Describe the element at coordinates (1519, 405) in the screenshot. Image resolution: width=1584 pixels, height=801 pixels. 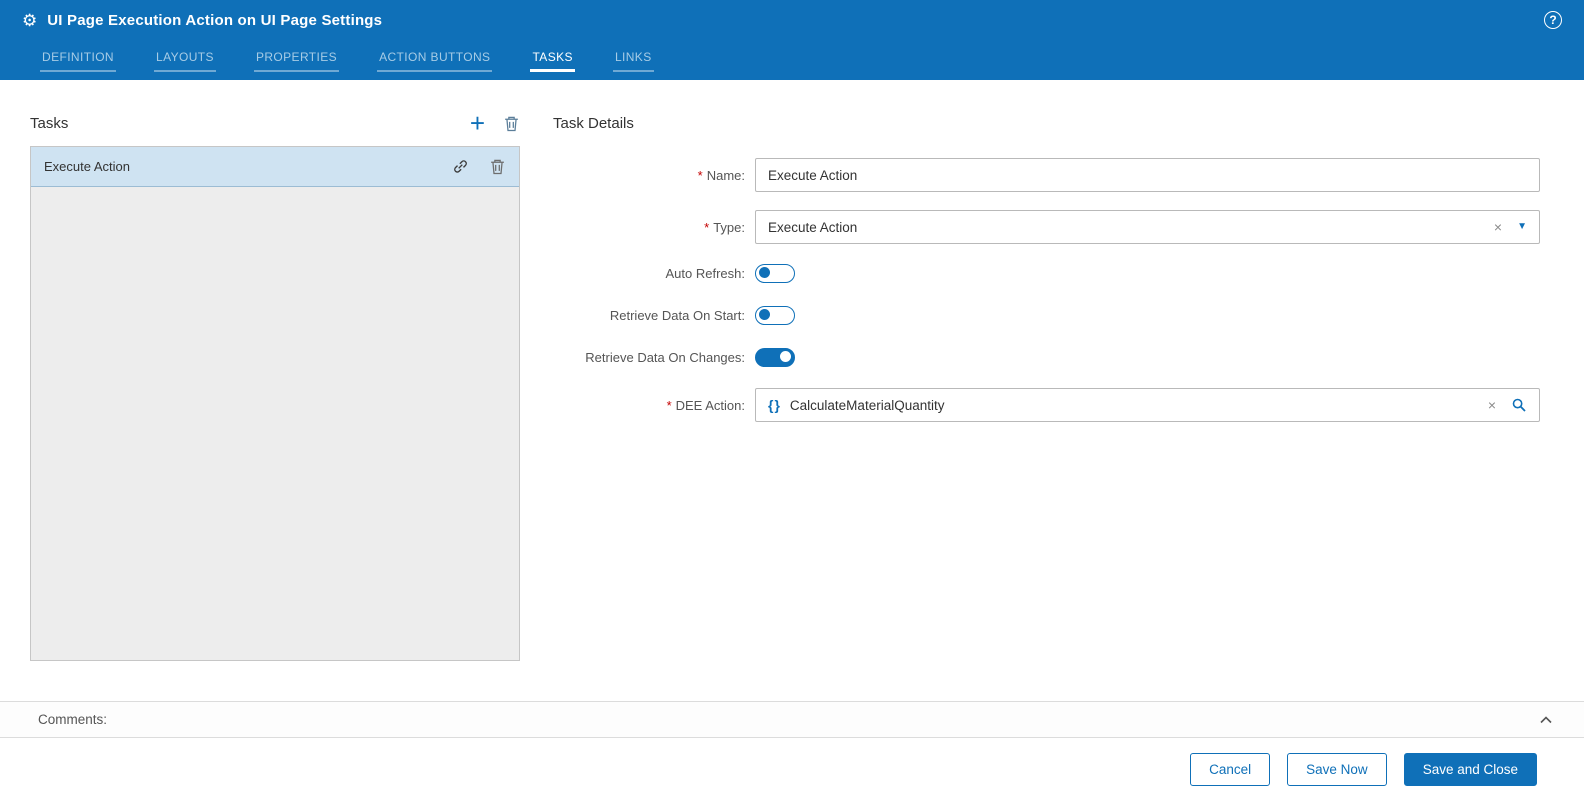
I see `search-icon` at that location.